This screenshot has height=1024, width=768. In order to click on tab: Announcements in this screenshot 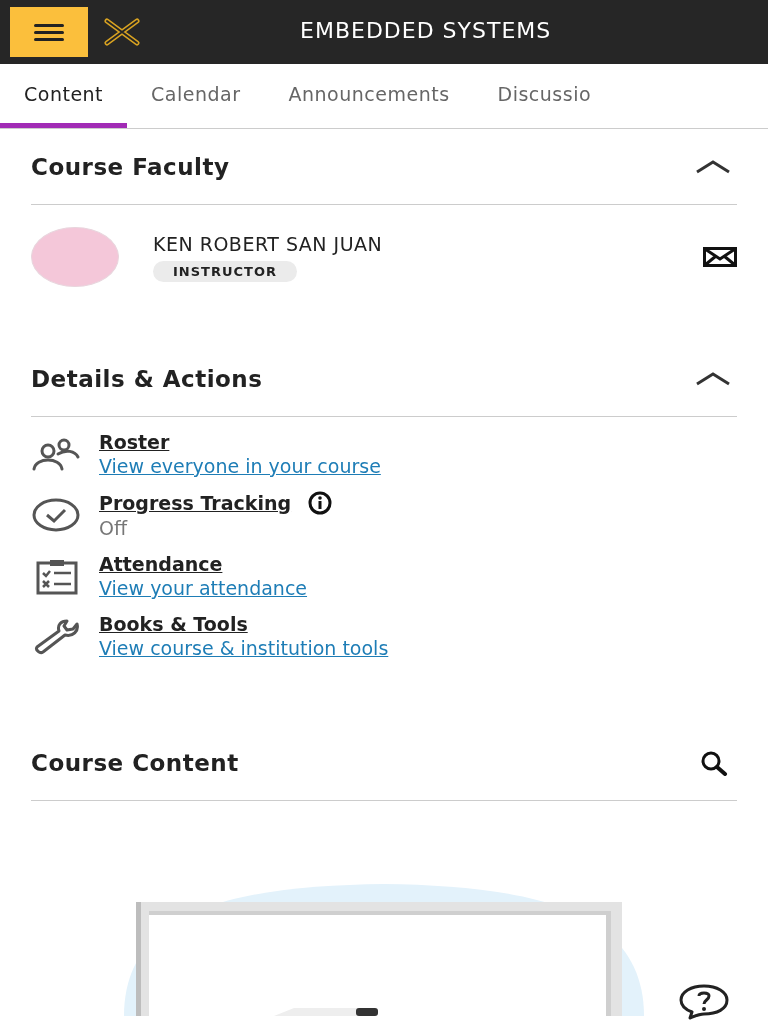, I will do `click(369, 96)`.